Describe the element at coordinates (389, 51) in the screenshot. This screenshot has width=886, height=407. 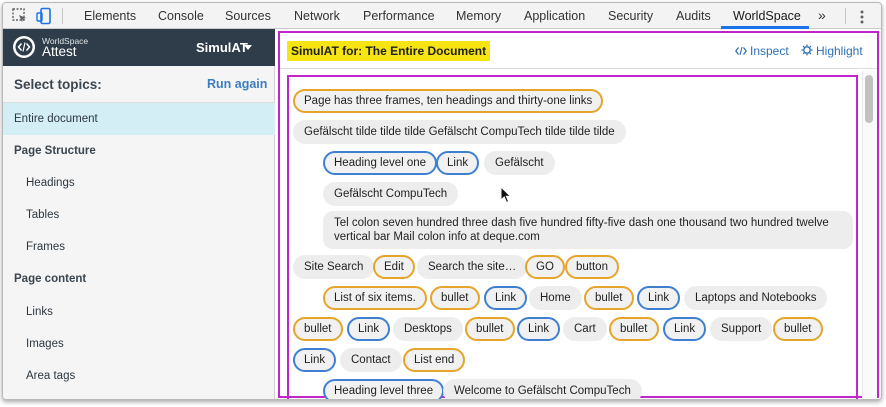
I see `page-title: SimulAT for: The Entire Document` at that location.